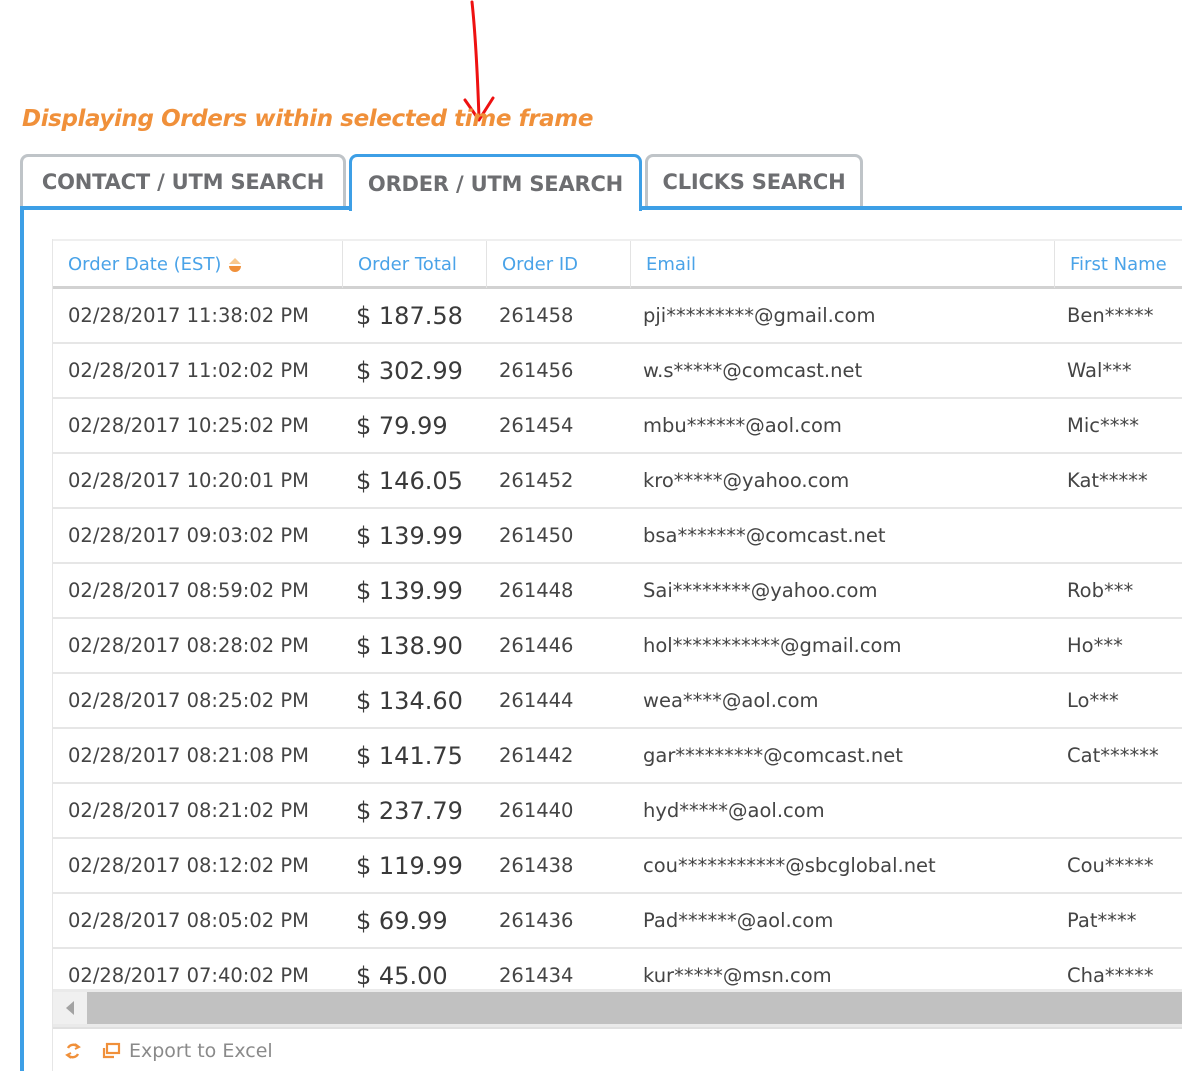 The height and width of the screenshot is (1071, 1182). Describe the element at coordinates (760, 590) in the screenshot. I see `email-cell: Sai********@yahoo.com` at that location.